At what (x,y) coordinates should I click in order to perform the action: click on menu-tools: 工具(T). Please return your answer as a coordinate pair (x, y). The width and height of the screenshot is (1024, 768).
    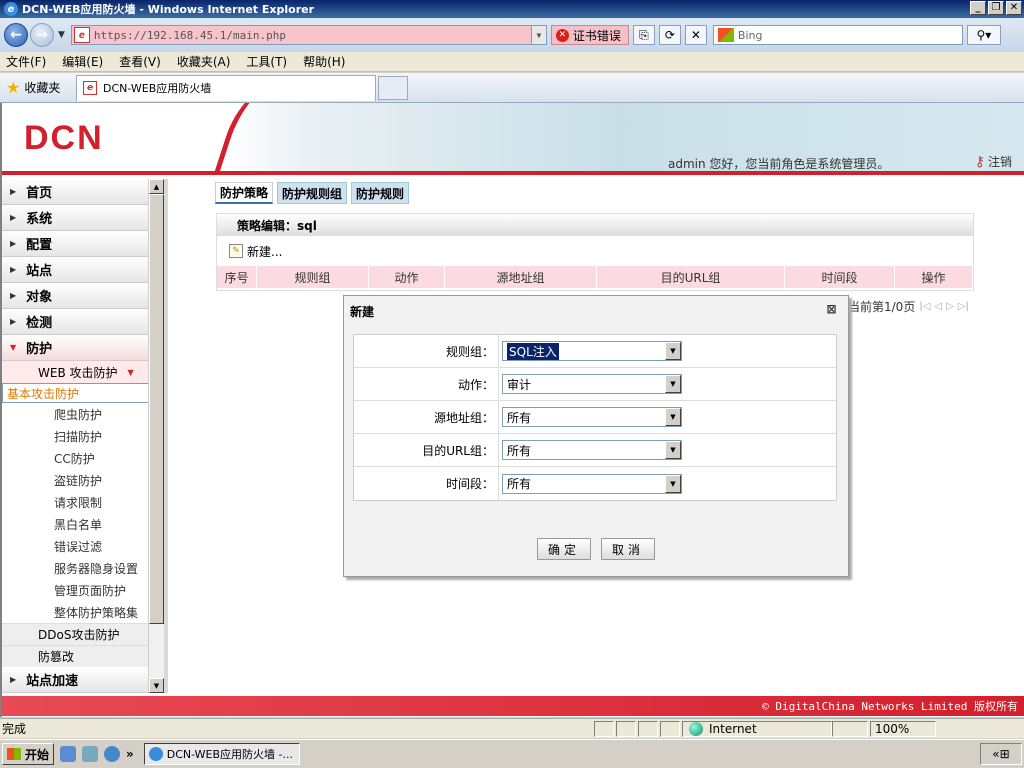
    Looking at the image, I should click on (266, 61).